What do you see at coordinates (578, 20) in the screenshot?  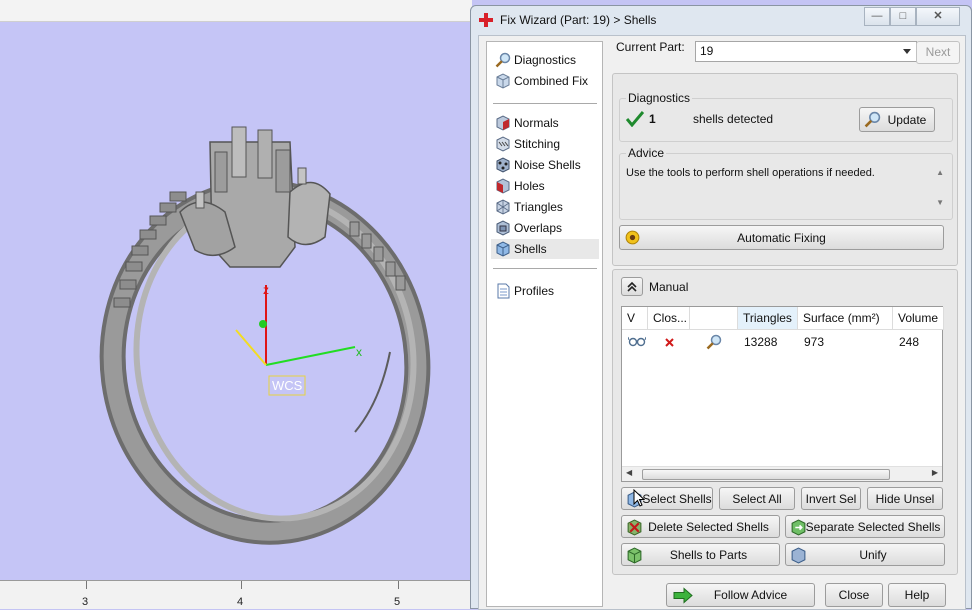 I see `dialog-title: Fix Wizard (Part: 19) > Shells` at bounding box center [578, 20].